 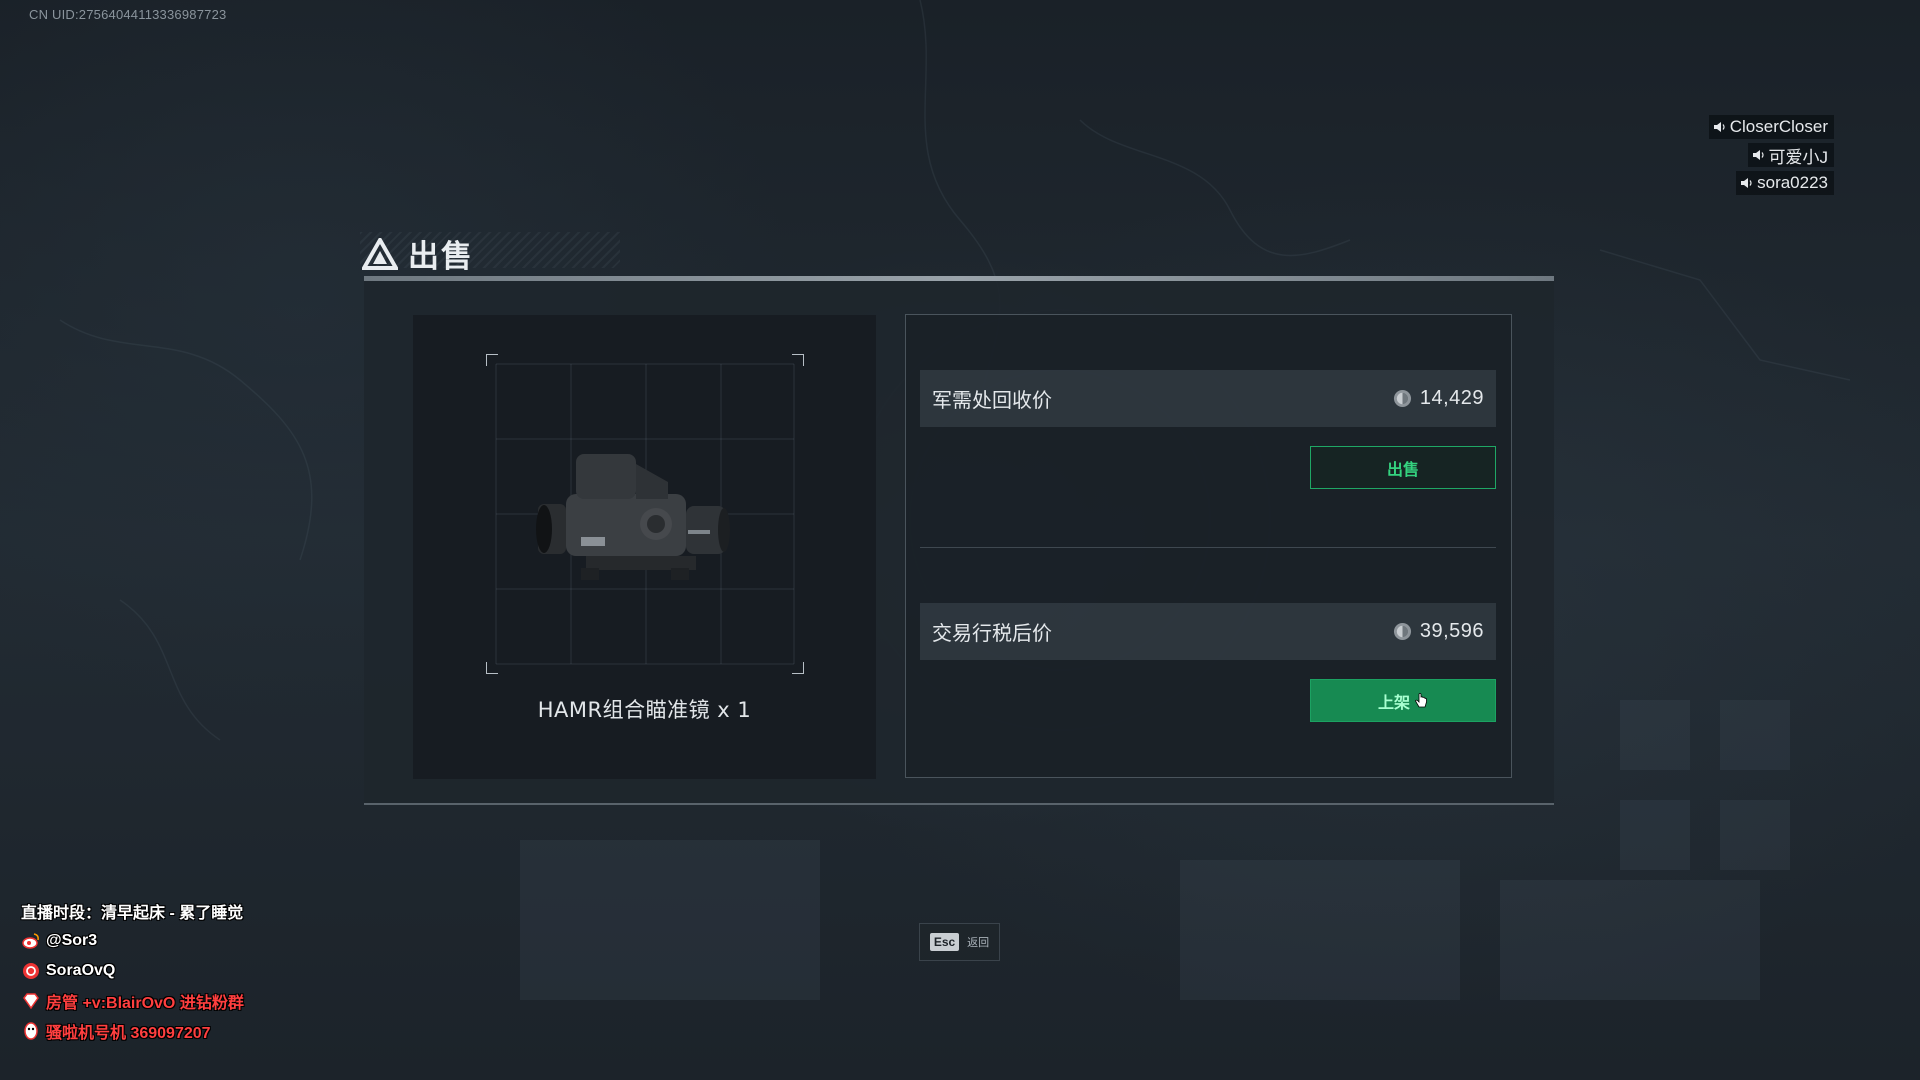 What do you see at coordinates (992, 633) in the screenshot?
I see `market-price-label: 交易行税后价` at bounding box center [992, 633].